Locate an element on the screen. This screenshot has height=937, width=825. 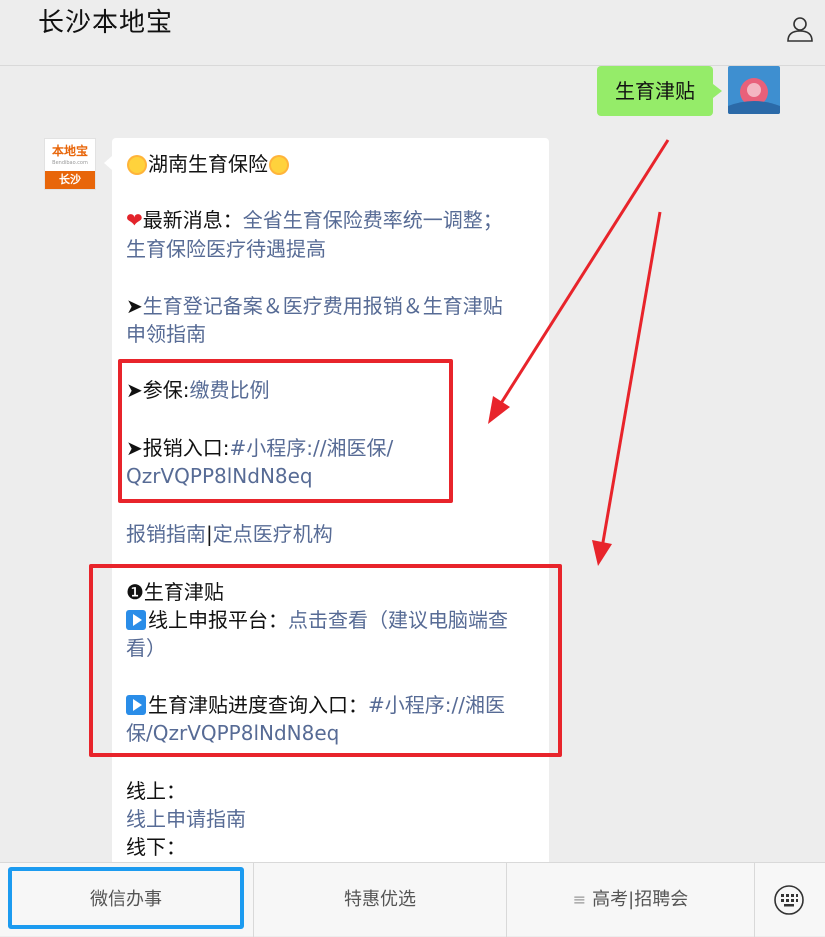
bot-avatar-url: Bendibao.com is located at coordinates (70, 163).